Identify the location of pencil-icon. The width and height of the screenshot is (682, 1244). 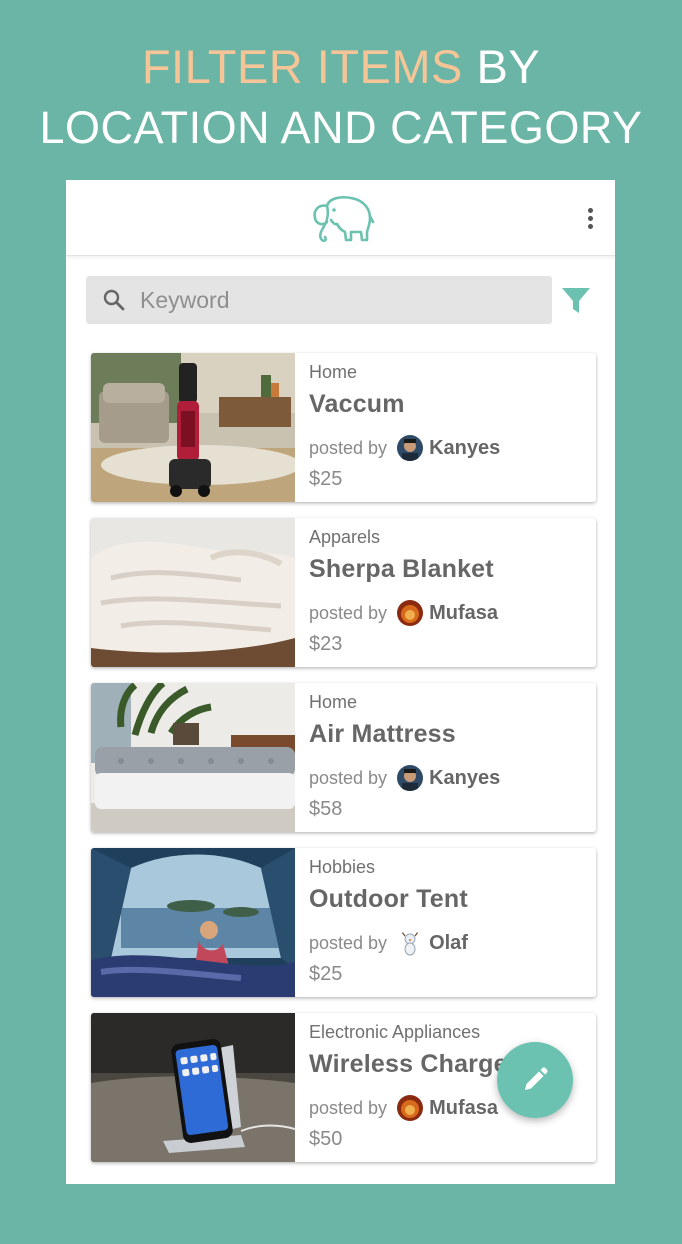
(536, 1078).